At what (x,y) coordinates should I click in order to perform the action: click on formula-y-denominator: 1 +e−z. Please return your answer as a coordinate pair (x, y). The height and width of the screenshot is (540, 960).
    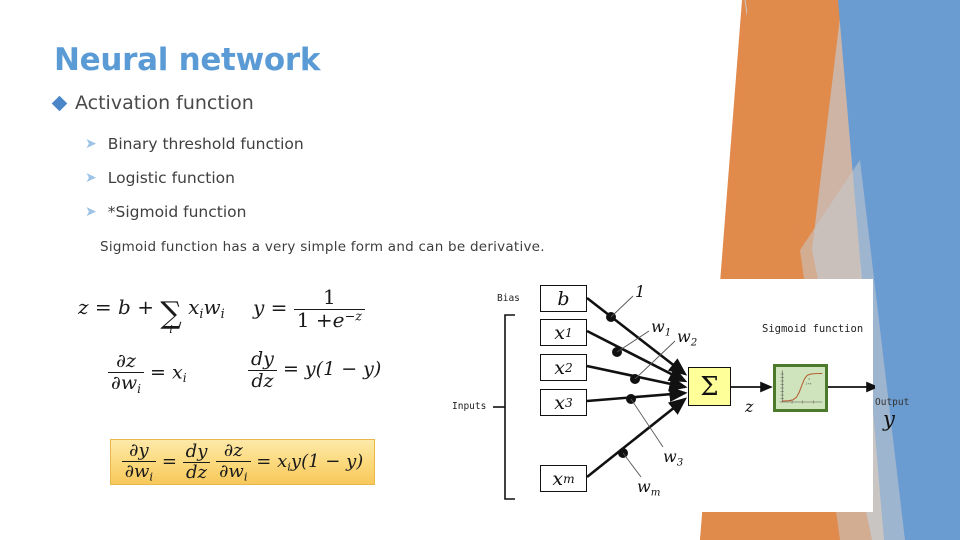
    Looking at the image, I should click on (329, 319).